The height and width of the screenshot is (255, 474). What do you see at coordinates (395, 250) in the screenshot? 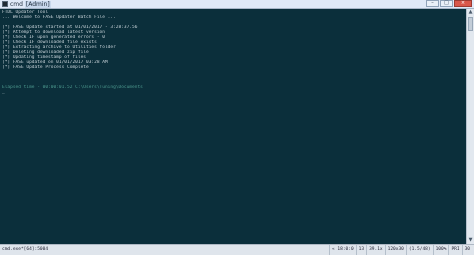
I see `status-segment: 120x30` at bounding box center [395, 250].